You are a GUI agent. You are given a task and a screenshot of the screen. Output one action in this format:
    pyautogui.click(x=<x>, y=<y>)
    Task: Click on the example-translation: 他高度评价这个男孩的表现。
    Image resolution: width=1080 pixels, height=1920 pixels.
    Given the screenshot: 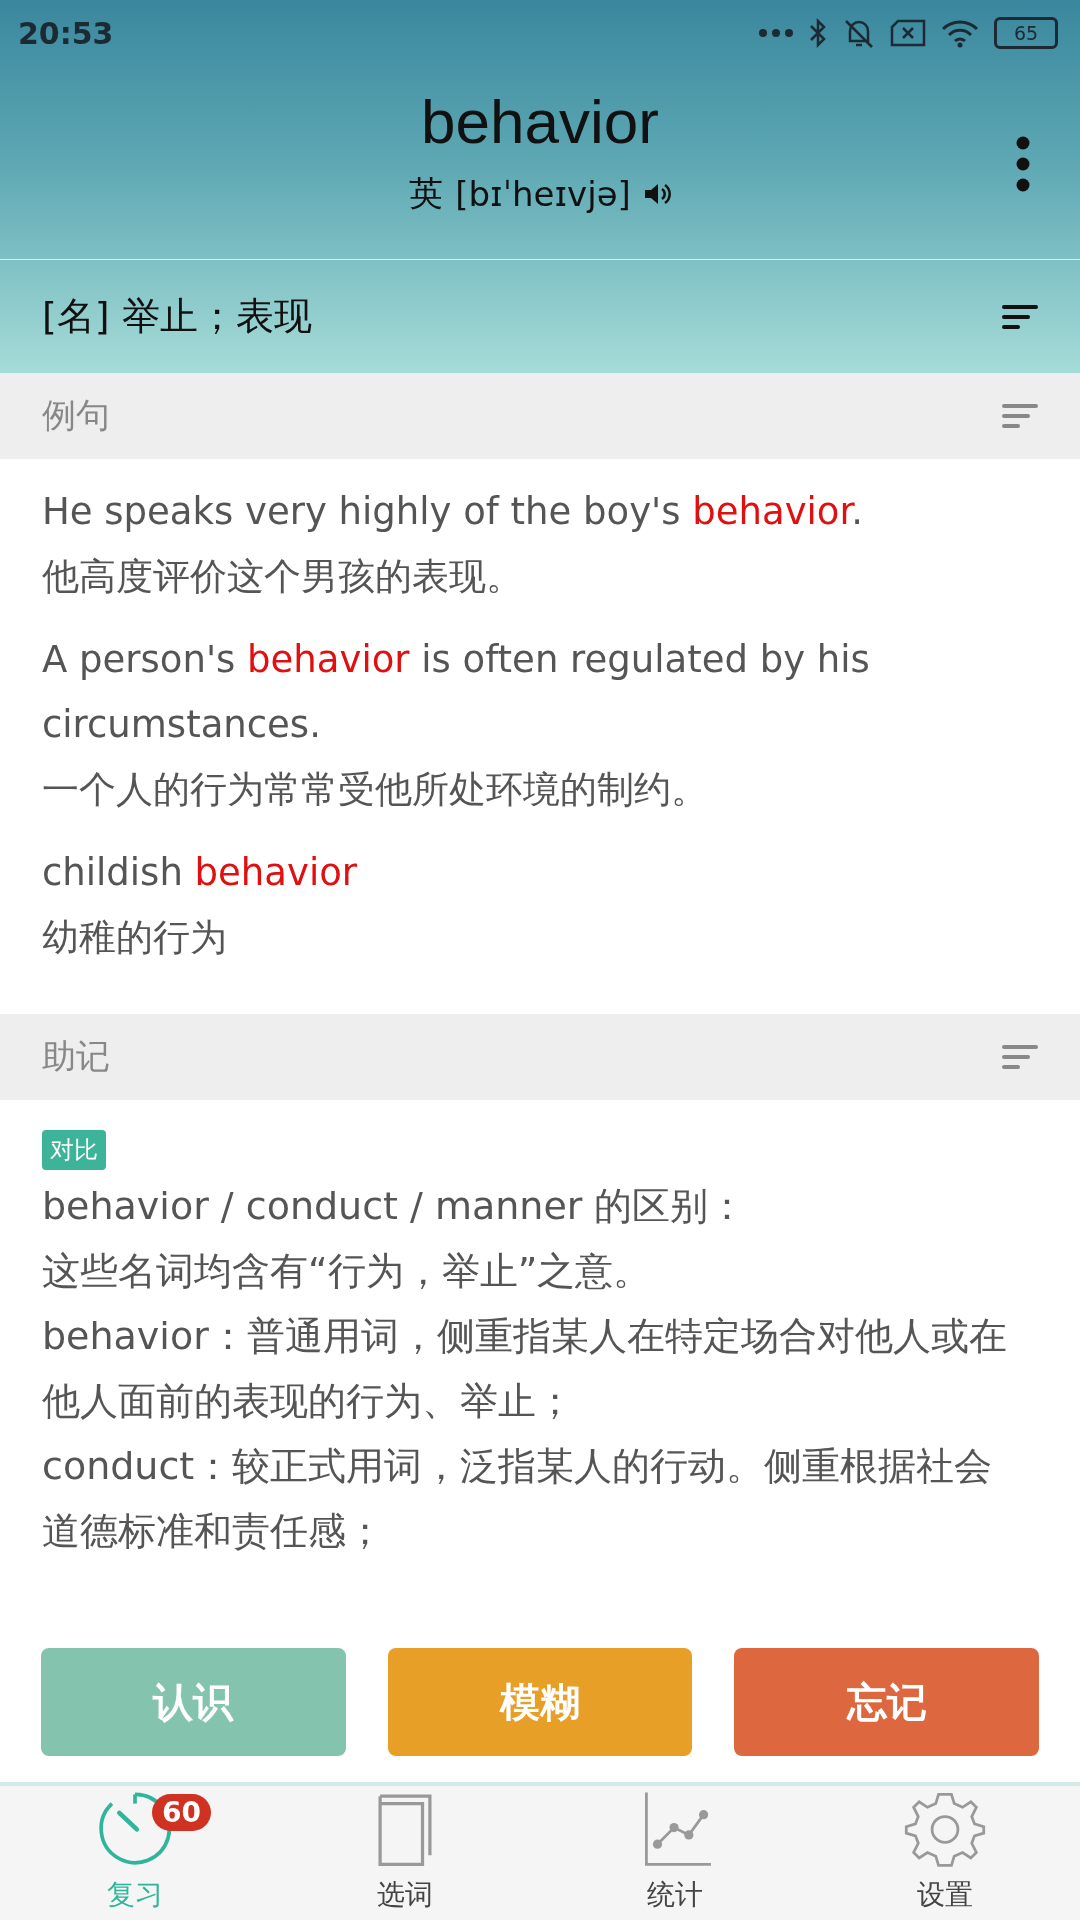 What is the action you would take?
    pyautogui.click(x=283, y=577)
    